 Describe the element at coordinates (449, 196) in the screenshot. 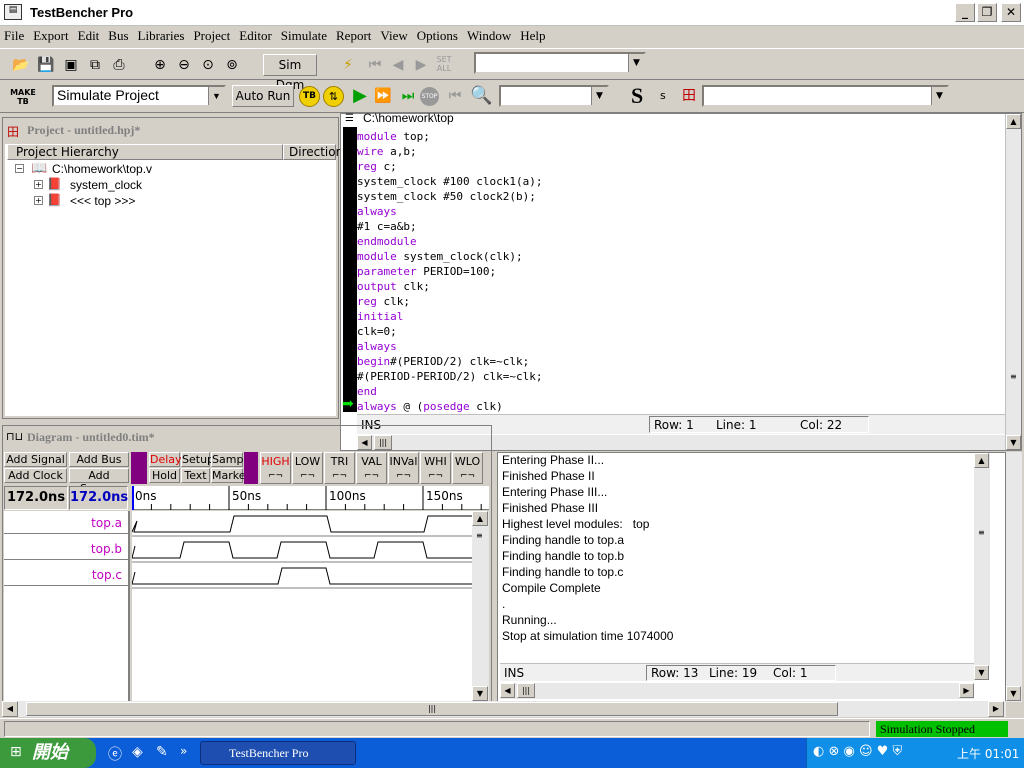

I see `code-line: system_clock #50 clock2(b);` at that location.